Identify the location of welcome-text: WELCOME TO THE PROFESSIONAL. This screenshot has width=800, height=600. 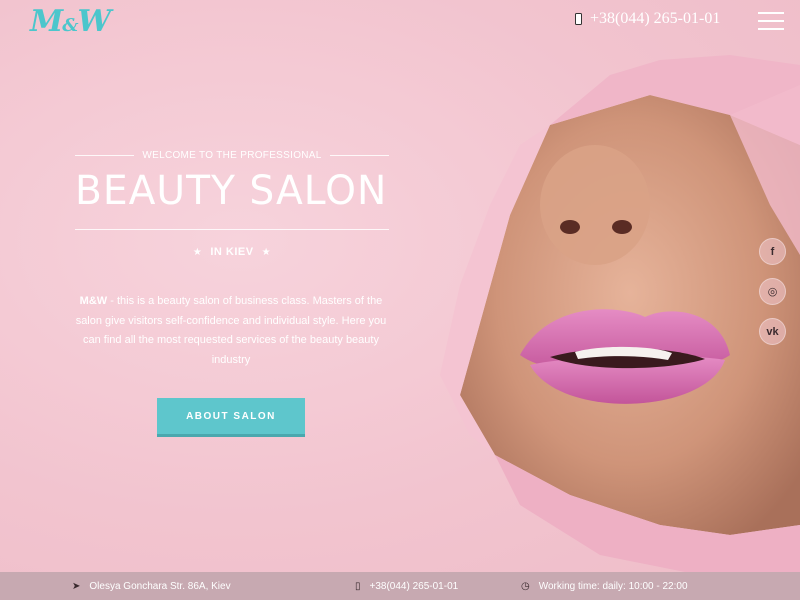
(232, 155).